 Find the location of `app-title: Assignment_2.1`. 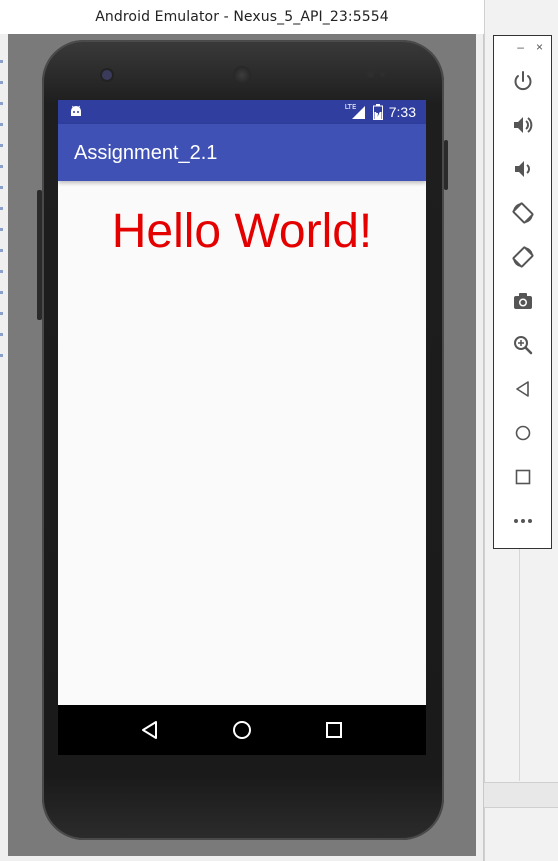

app-title: Assignment_2.1 is located at coordinates (146, 153).